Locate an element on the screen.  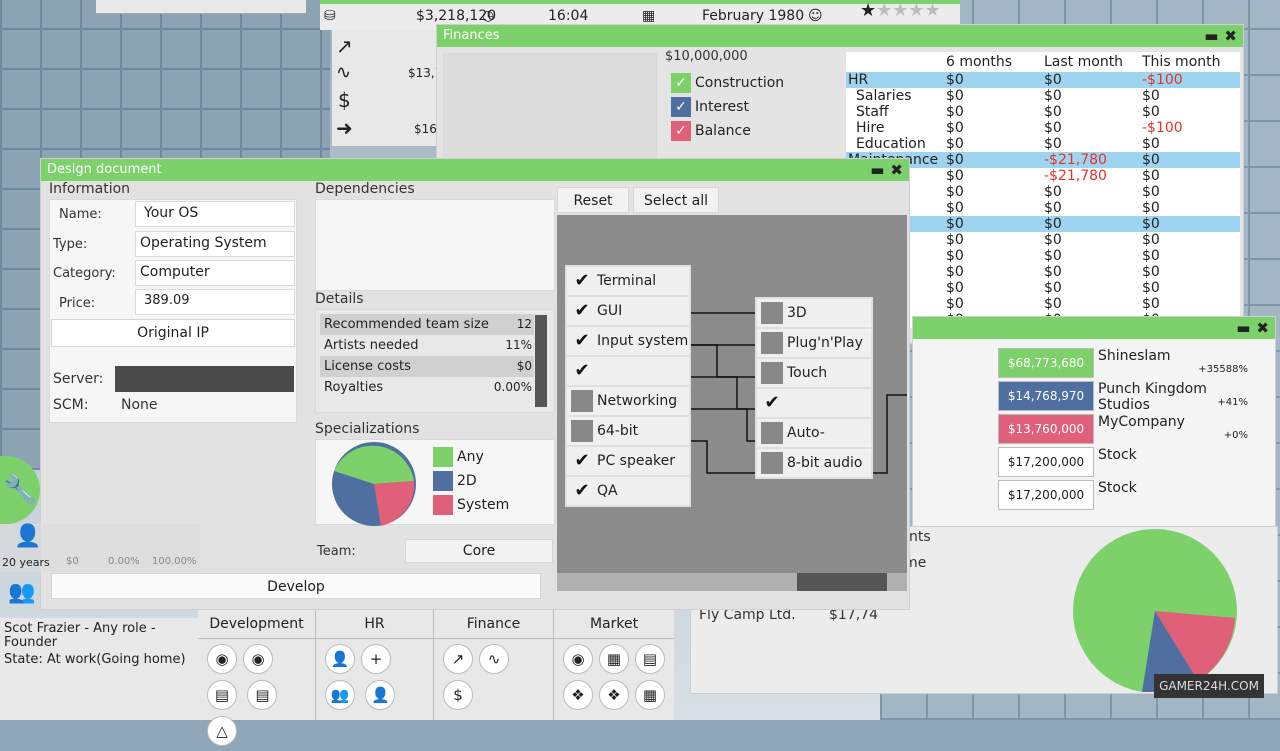
company-value: $68,773,680 is located at coordinates (1046, 363).